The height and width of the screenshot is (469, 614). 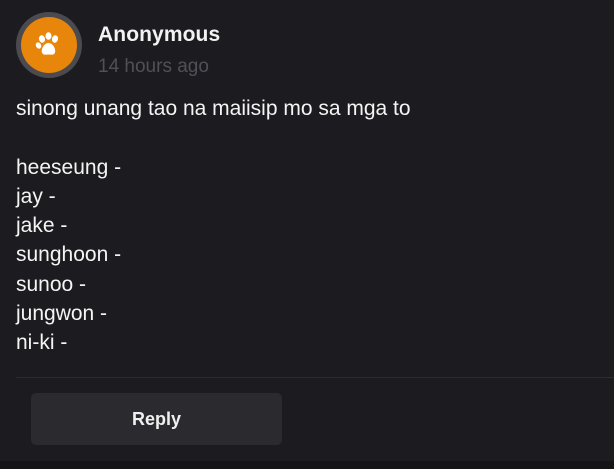 What do you see at coordinates (36, 196) in the screenshot?
I see `post-line: jay -` at bounding box center [36, 196].